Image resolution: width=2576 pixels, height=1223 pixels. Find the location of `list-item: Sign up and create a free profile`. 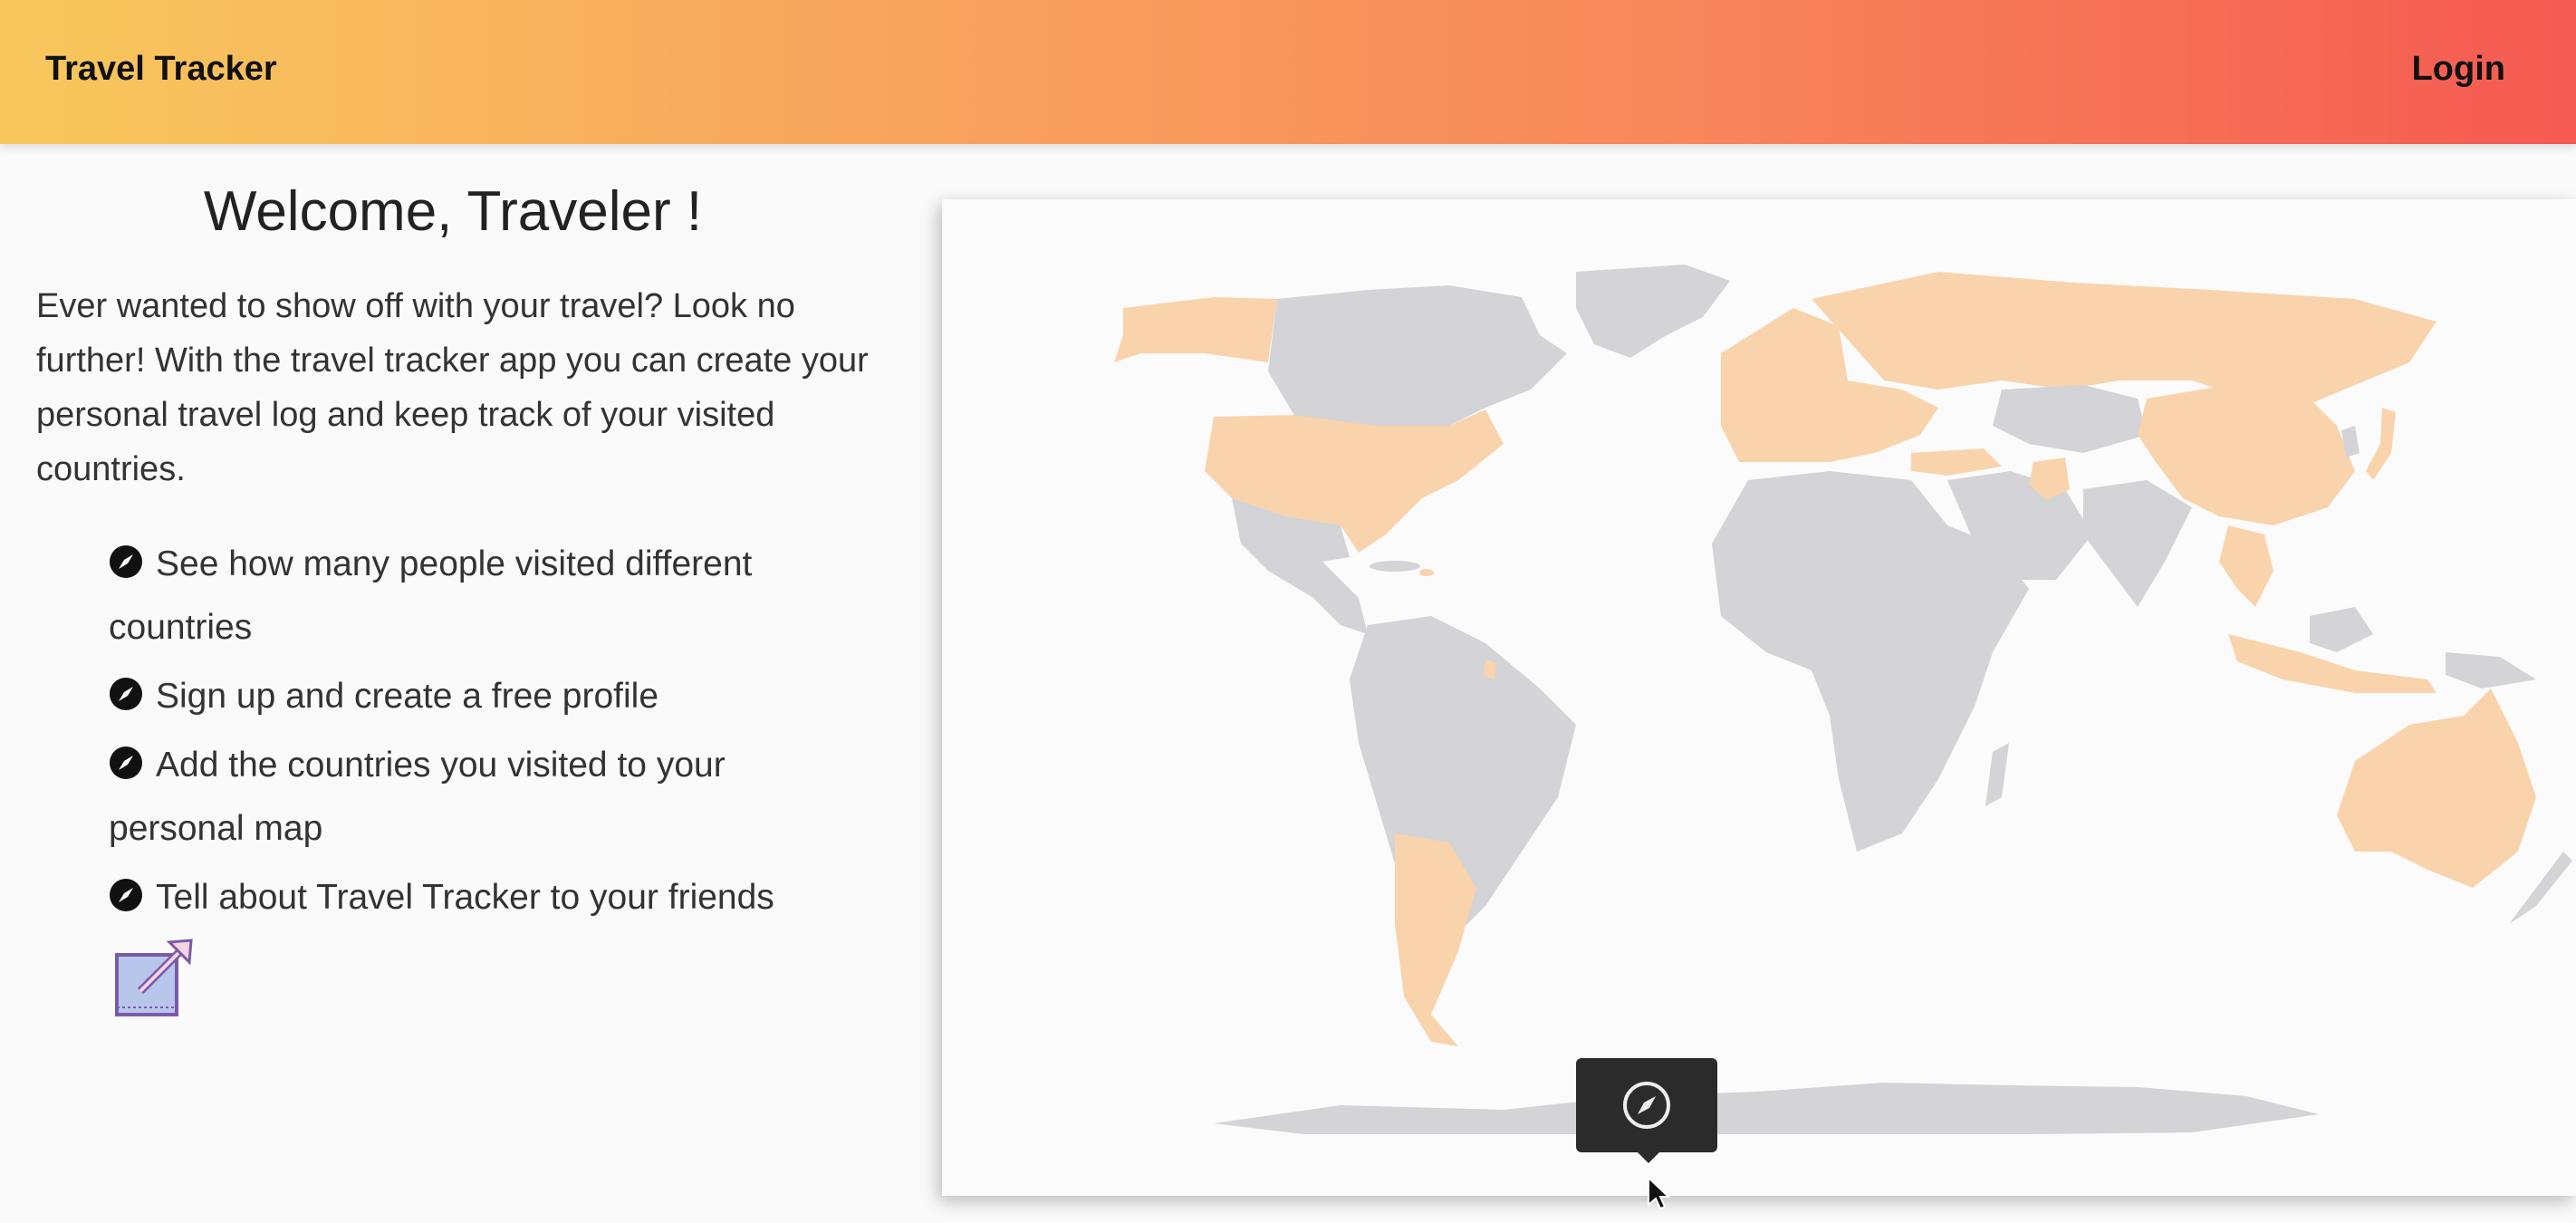

list-item: Sign up and create a free profile is located at coordinates (471, 696).